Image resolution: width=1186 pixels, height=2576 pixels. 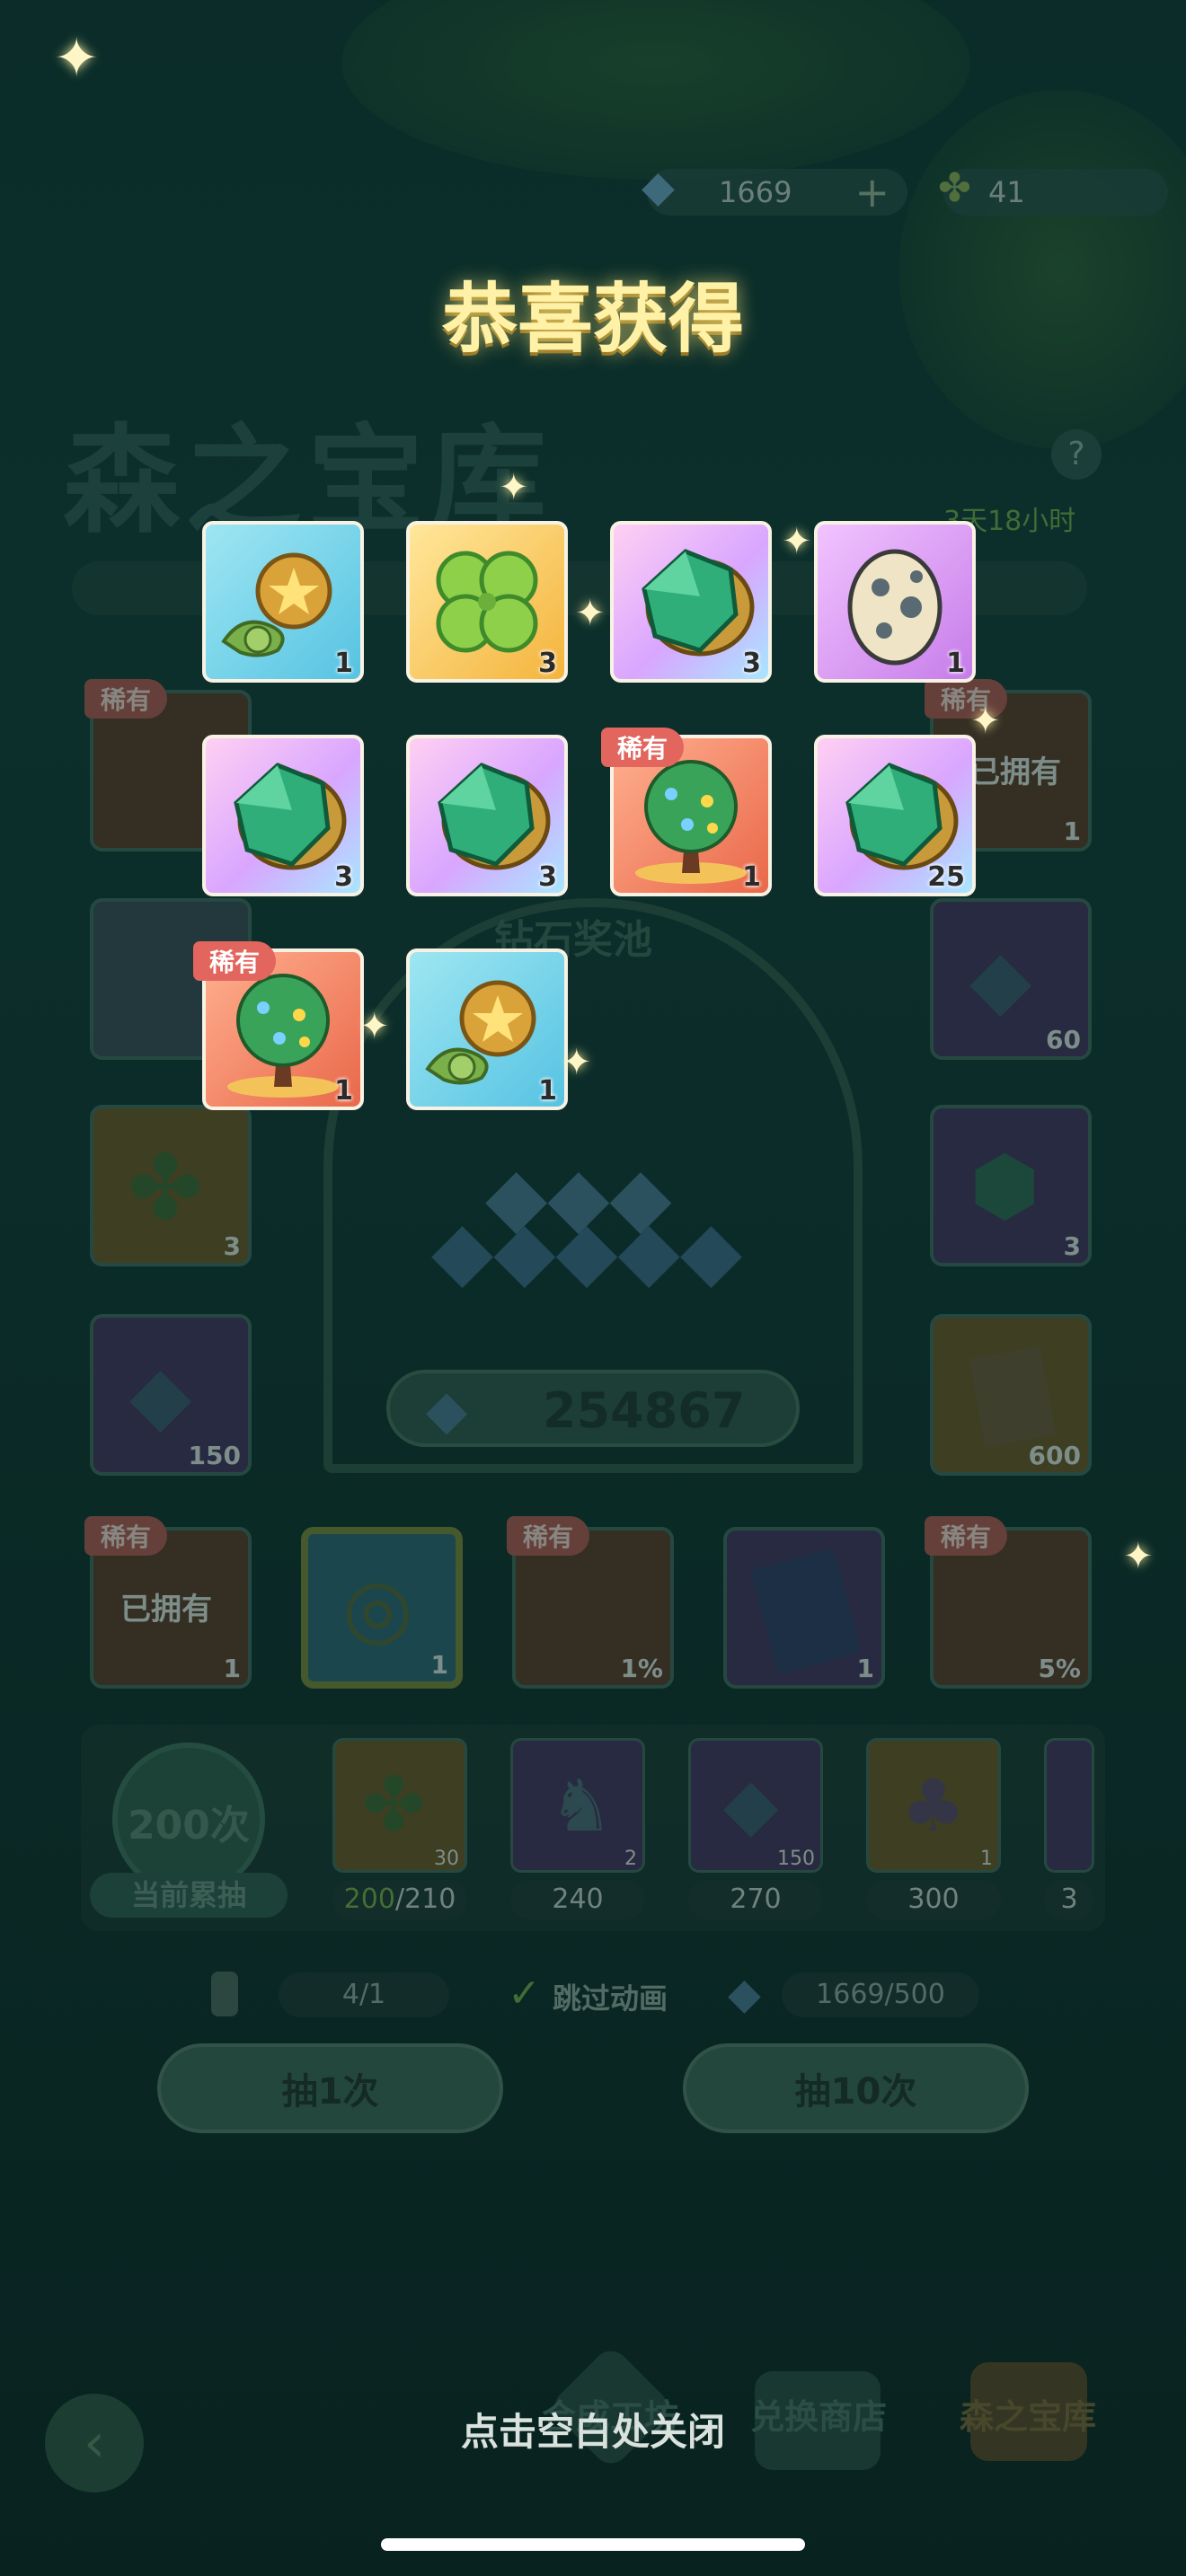 What do you see at coordinates (895, 602) in the screenshot?
I see `reward-item-spotted-egg: 1` at bounding box center [895, 602].